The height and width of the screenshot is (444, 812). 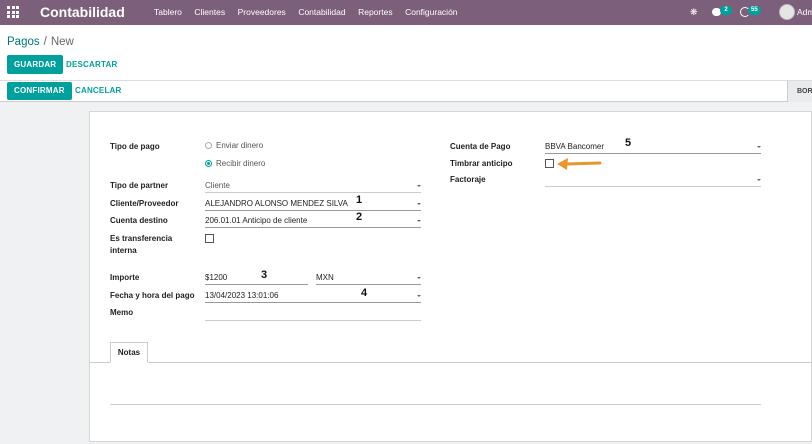 I want to click on currency-select: MXN, so click(x=325, y=277).